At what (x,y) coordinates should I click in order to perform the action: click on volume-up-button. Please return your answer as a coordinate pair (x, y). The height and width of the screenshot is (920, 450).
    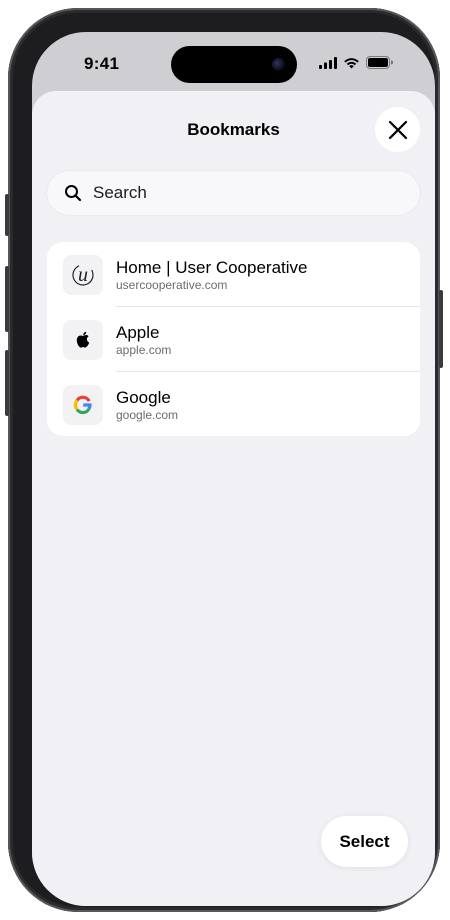
    Looking at the image, I should click on (7, 299).